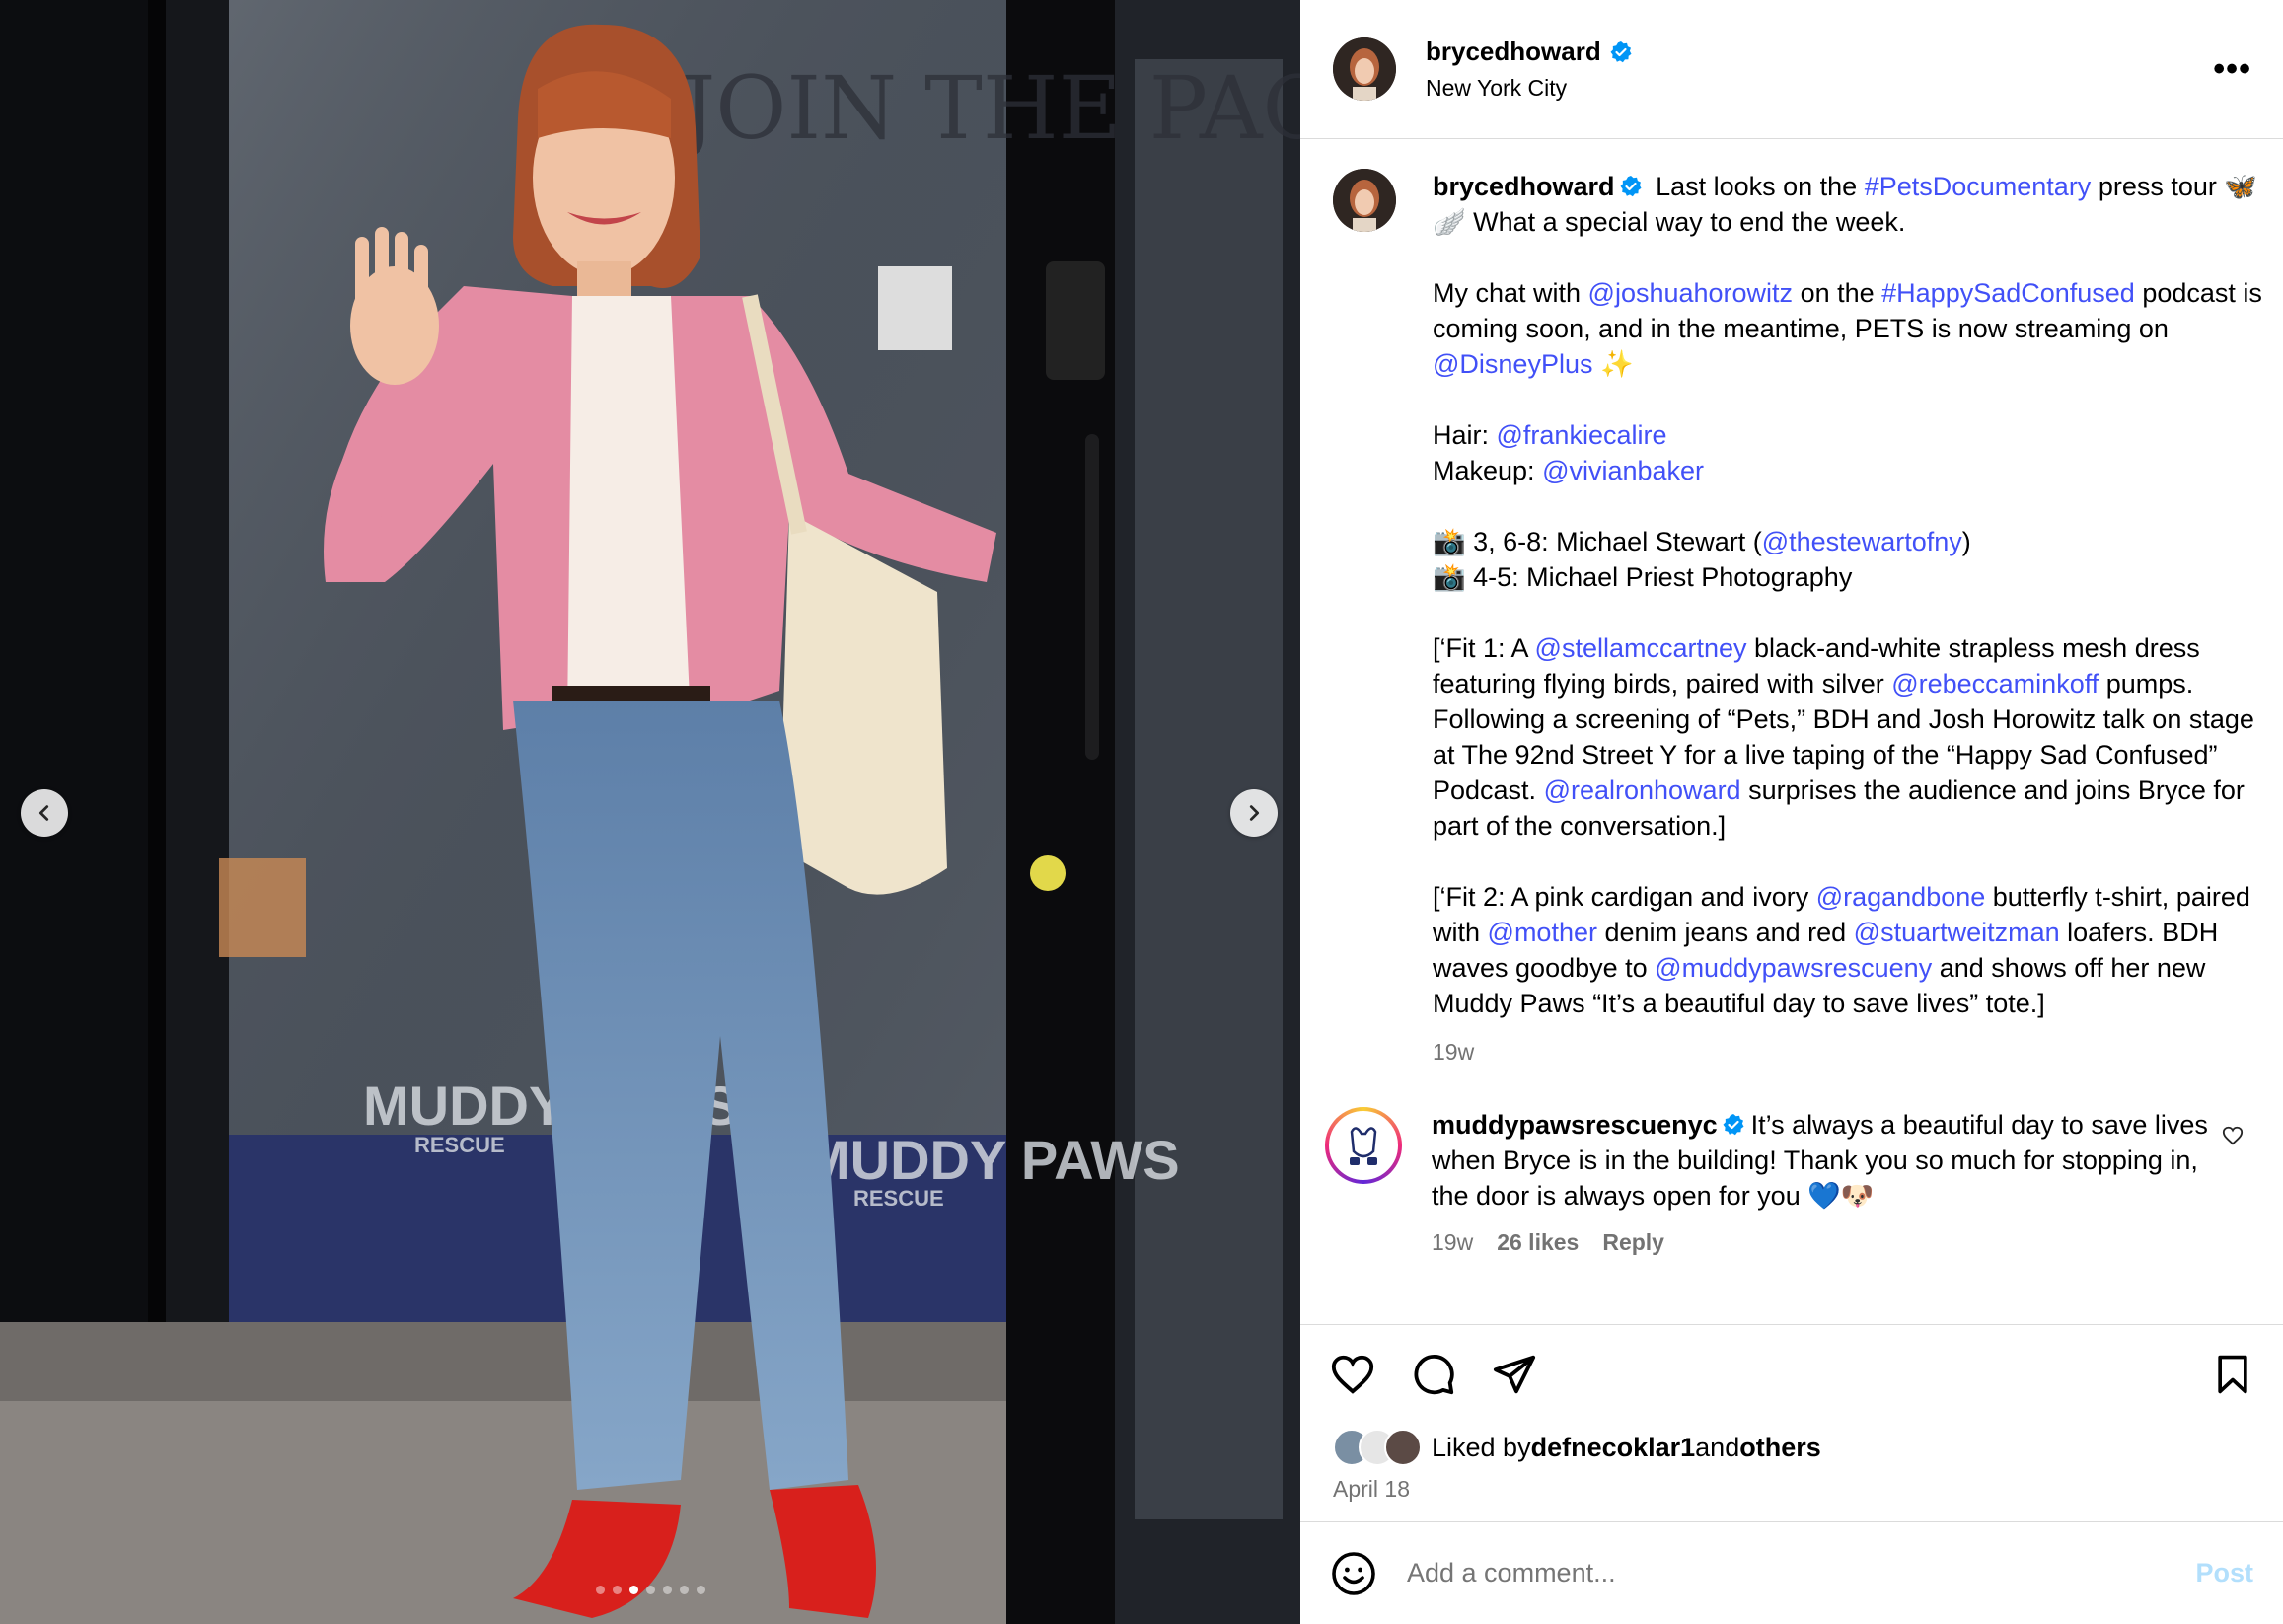 This screenshot has width=2283, height=1624. I want to click on dog-logo-icon, so click(1363, 1145).